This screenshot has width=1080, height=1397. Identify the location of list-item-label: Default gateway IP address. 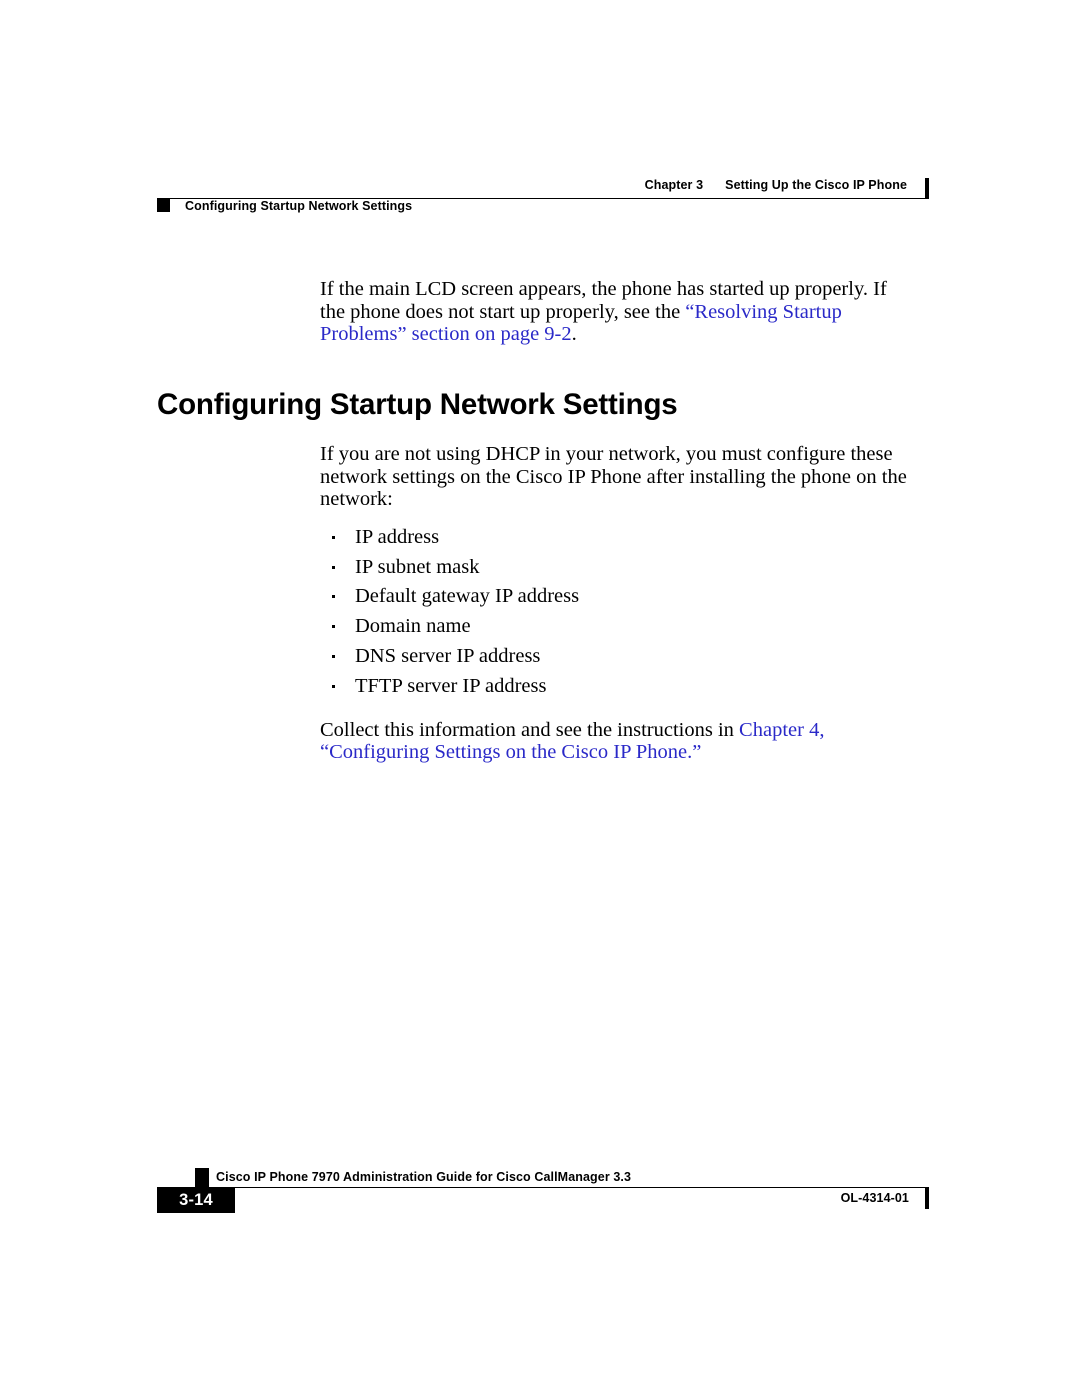
(467, 596).